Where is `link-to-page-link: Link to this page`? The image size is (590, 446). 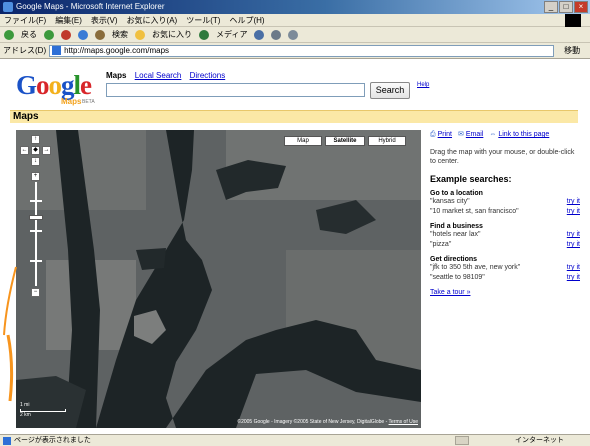
link-to-page-link: Link to this page is located at coordinates (523, 134).